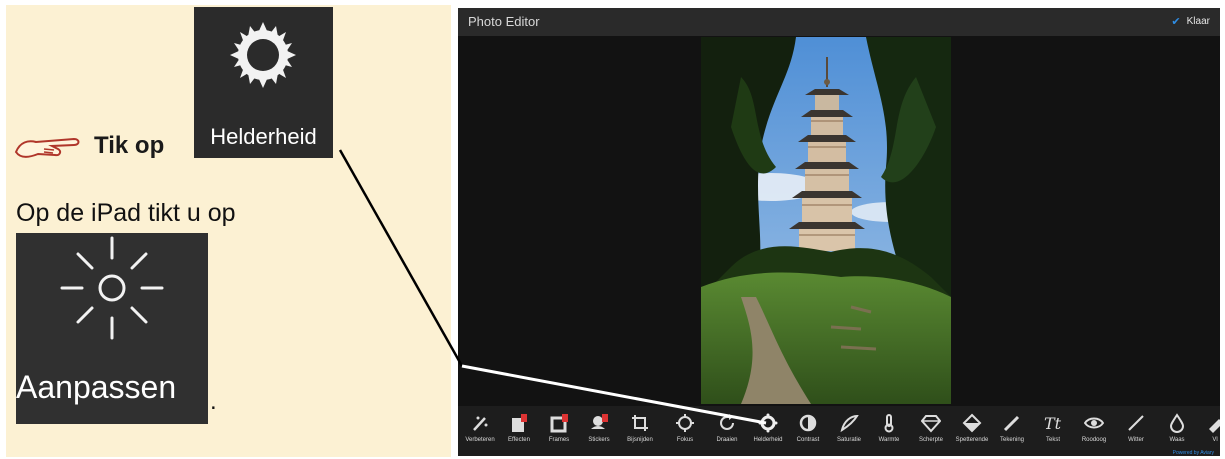 The height and width of the screenshot is (459, 1225). I want to click on drop-icon, so click(1177, 423).